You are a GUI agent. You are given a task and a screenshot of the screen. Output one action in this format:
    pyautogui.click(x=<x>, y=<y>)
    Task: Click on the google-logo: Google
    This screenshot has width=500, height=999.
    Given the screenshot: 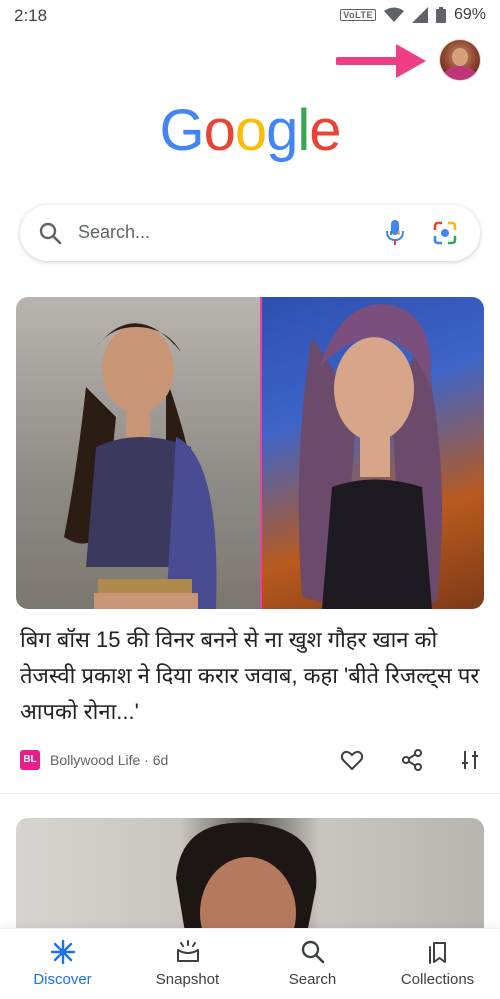 What is the action you would take?
    pyautogui.click(x=250, y=131)
    